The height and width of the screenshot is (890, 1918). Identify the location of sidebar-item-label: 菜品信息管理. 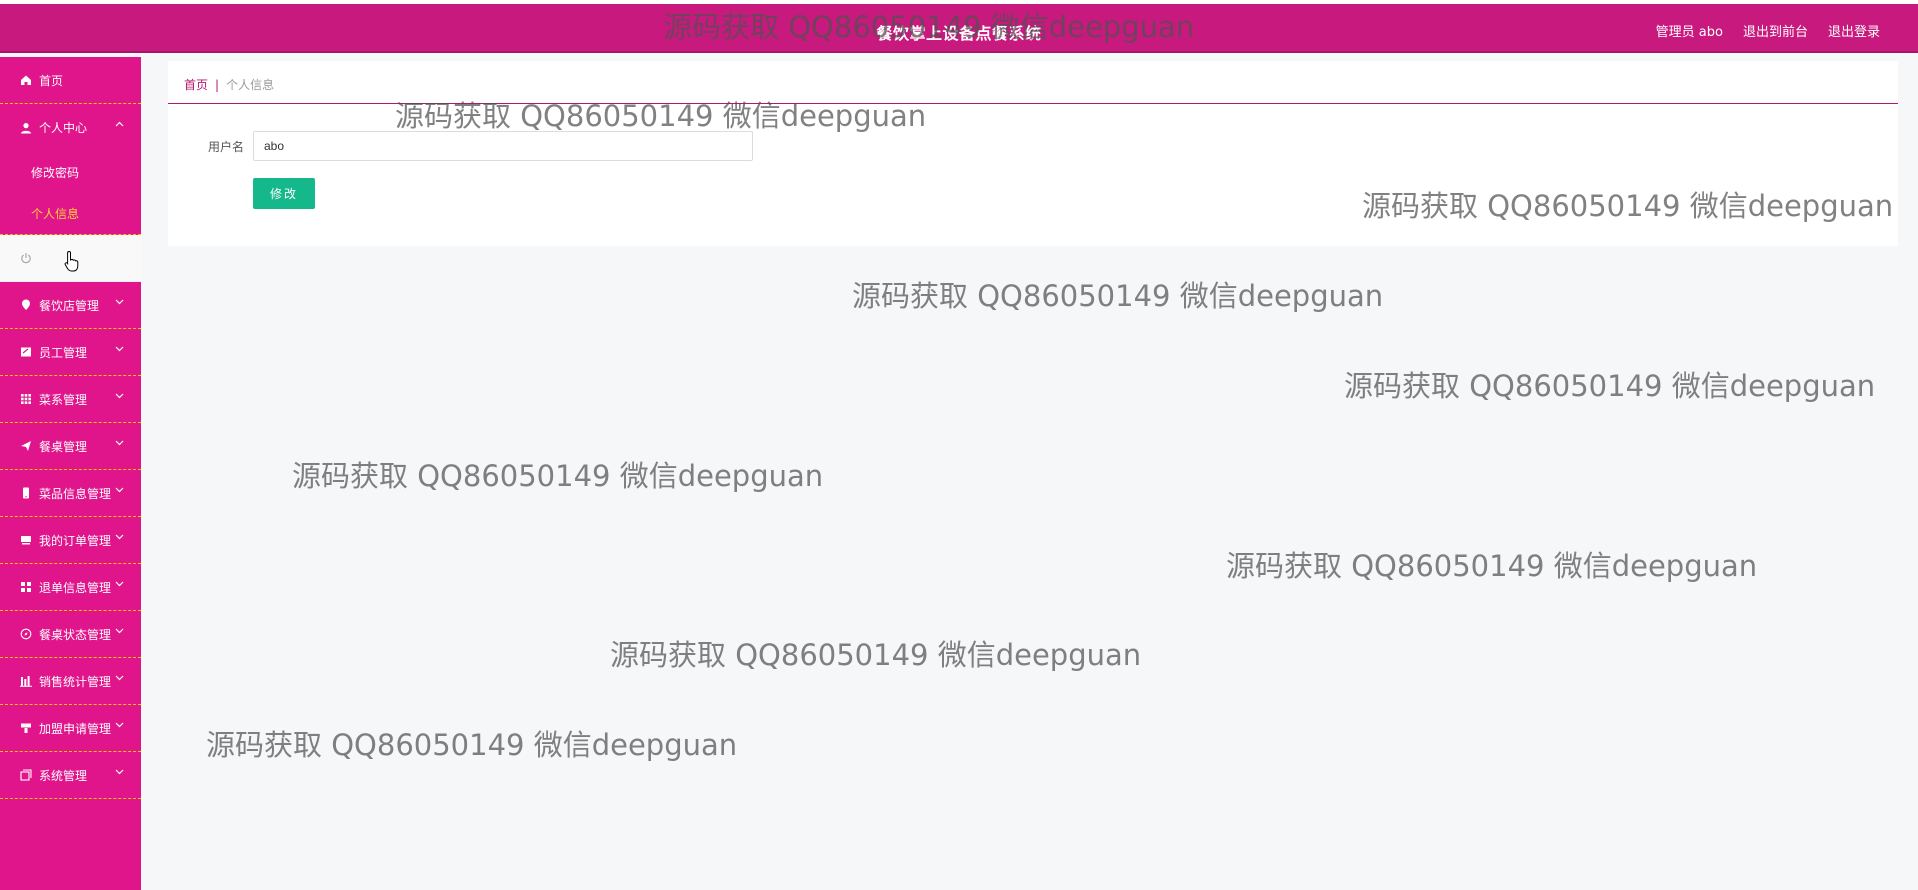
(75, 493).